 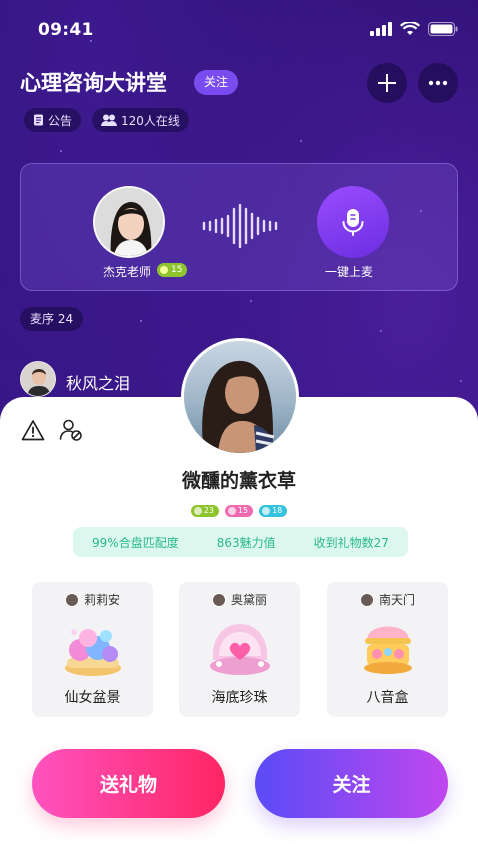 I want to click on gift-card: 莉莉安 仙女盆景, so click(x=92, y=649).